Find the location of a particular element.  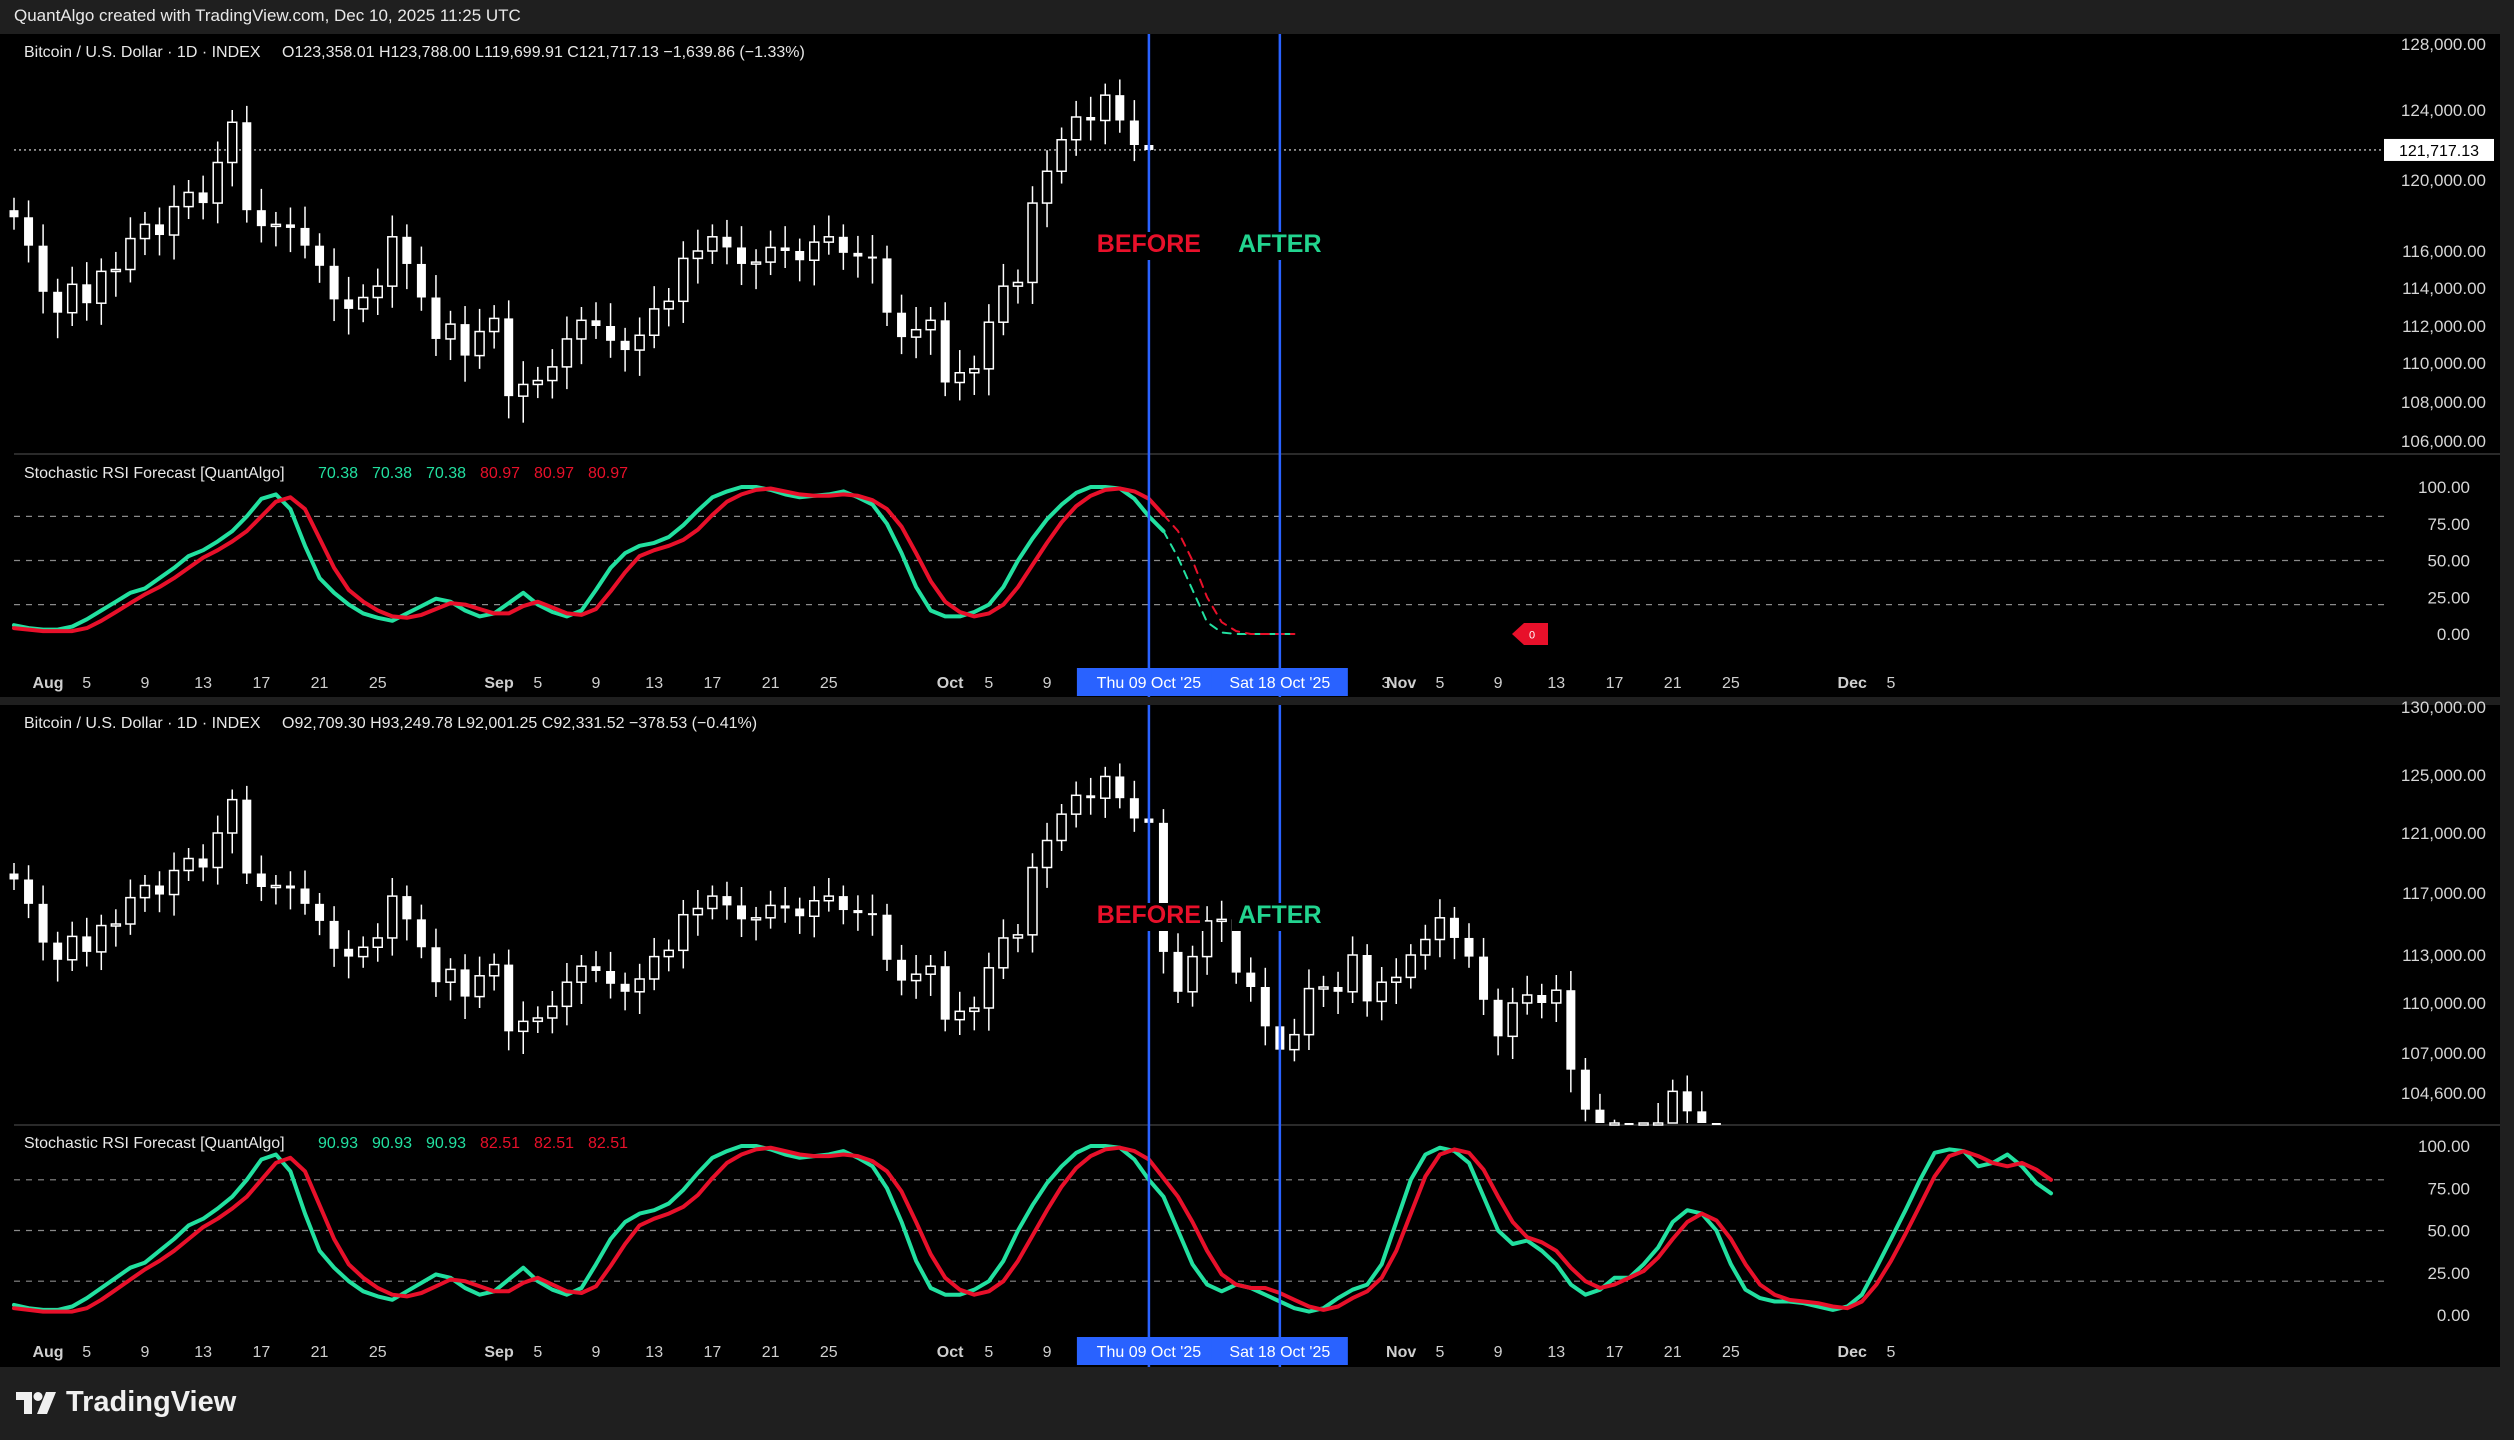

bottom-osc-tick: 75.00 is located at coordinates (2448, 1188).